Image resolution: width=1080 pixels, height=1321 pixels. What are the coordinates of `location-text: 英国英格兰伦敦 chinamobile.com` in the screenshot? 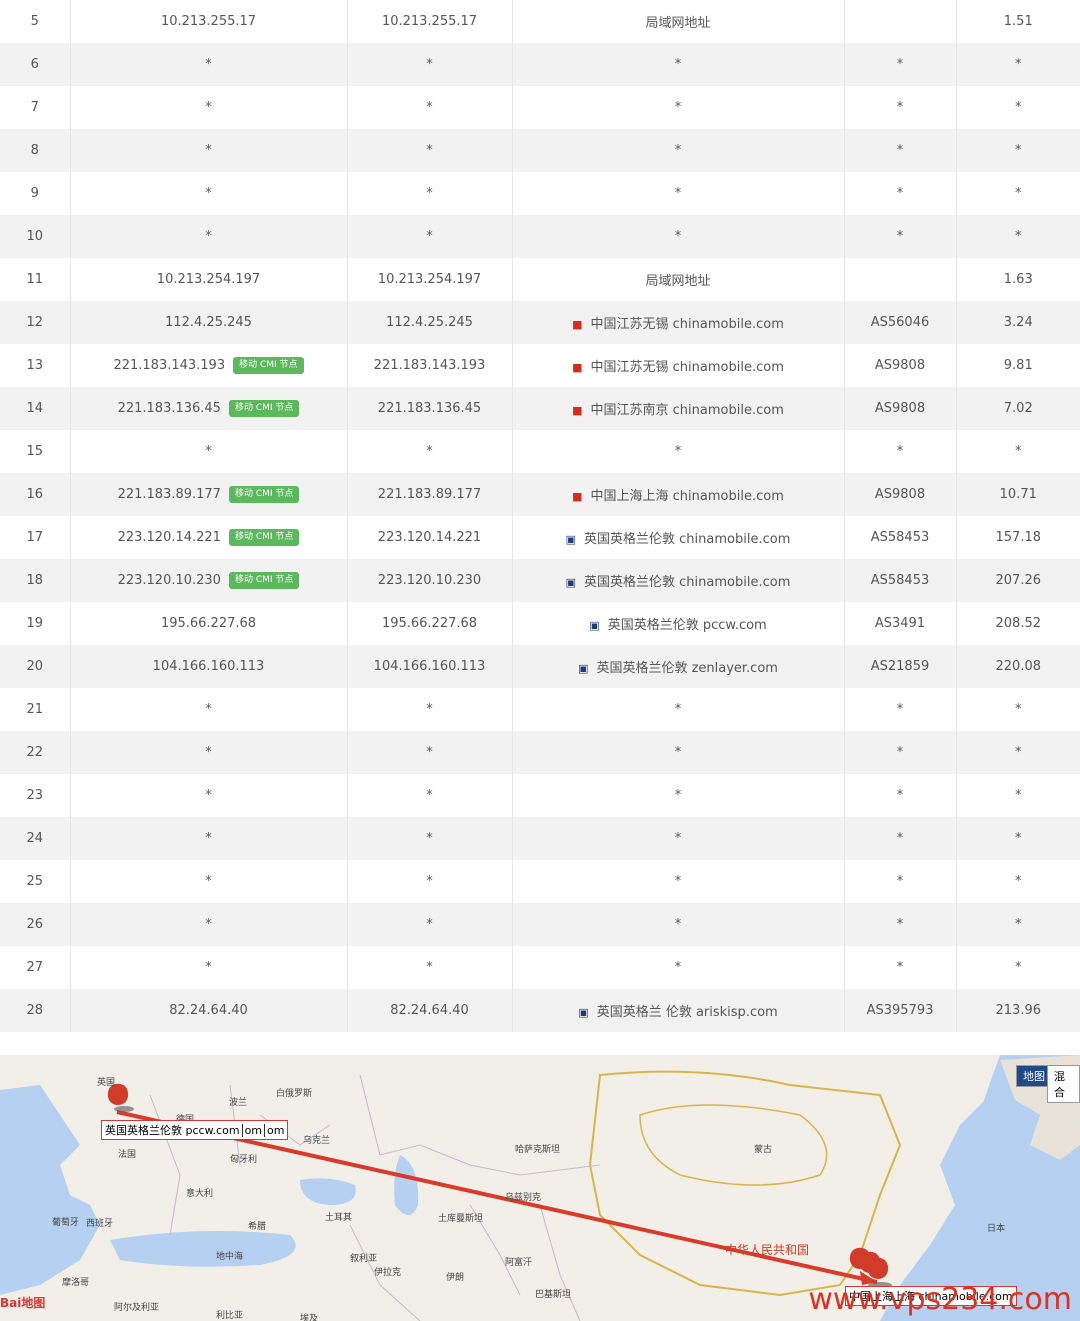 It's located at (687, 582).